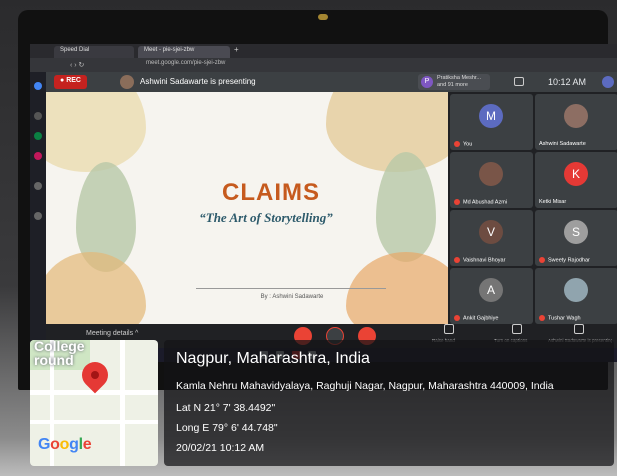  What do you see at coordinates (220, 448) in the screenshot?
I see `geotag-datetime: 20/02/21 10:12 AM` at bounding box center [220, 448].